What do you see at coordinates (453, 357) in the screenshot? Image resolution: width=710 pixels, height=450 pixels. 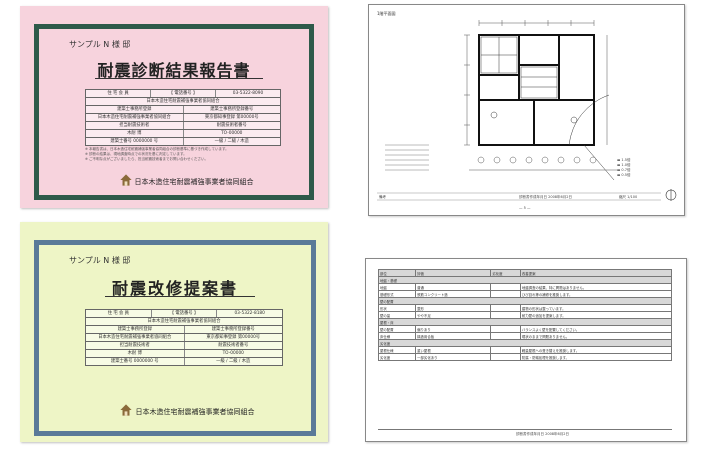 I see `table-cell: 一部劣化あり` at bounding box center [453, 357].